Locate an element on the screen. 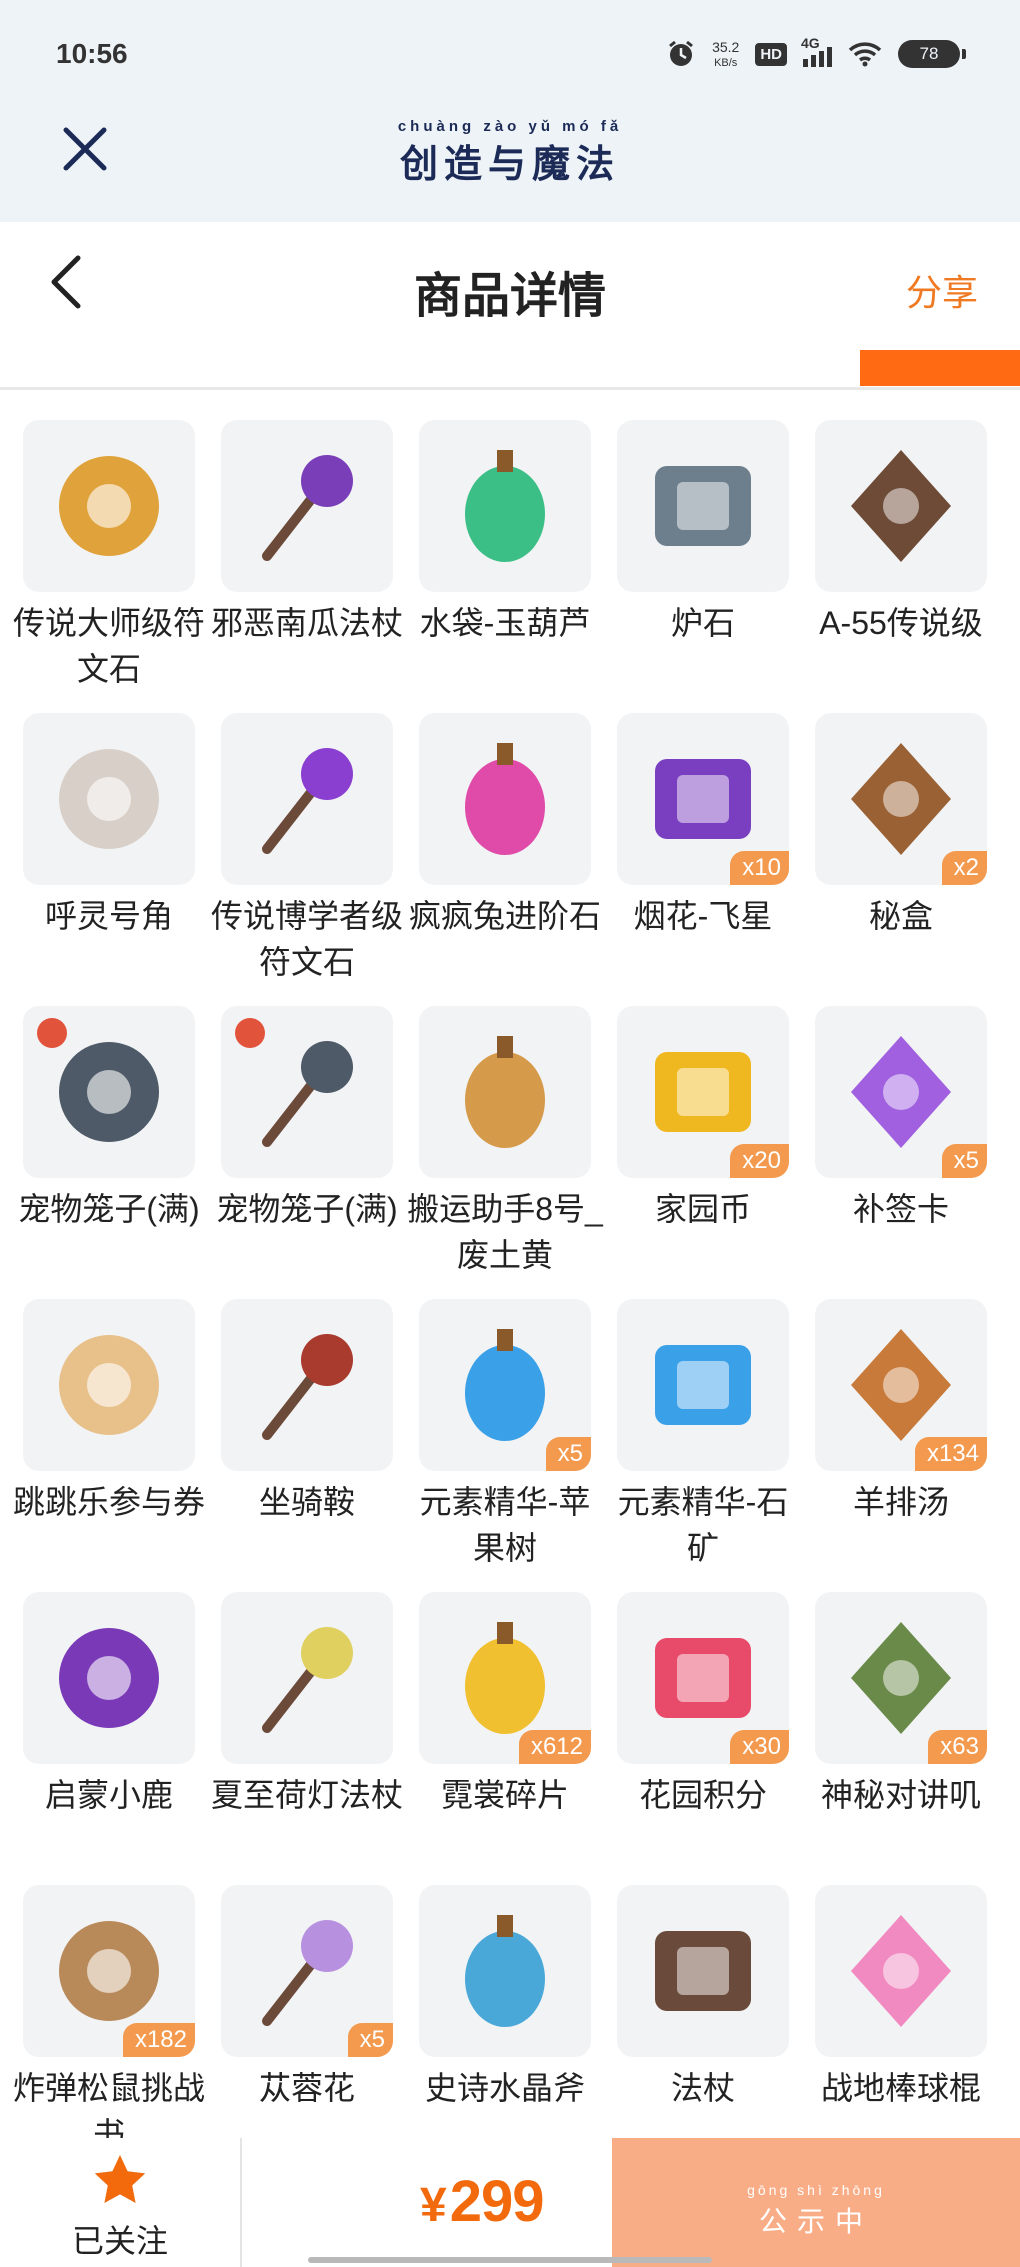 The width and height of the screenshot is (1020, 2267). item-card: x63 神秘对讲叽 is located at coordinates (901, 1705).